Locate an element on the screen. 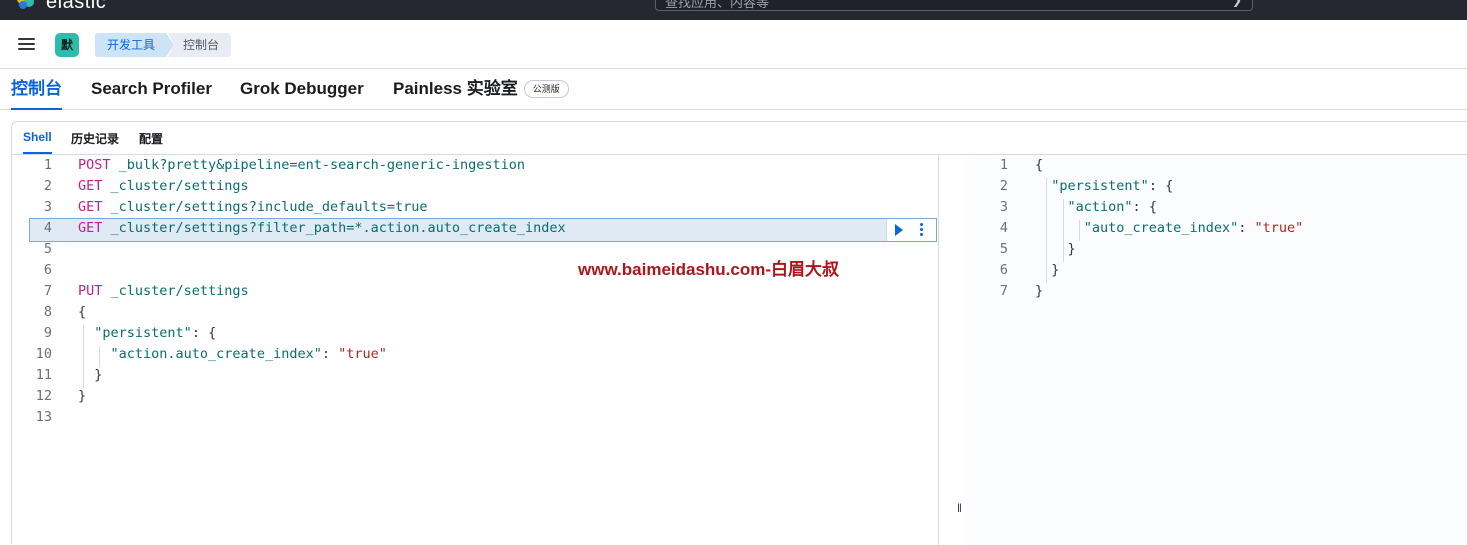 This screenshot has height=545, width=1467. tab-search-profiler: Search Profiler is located at coordinates (151, 93).